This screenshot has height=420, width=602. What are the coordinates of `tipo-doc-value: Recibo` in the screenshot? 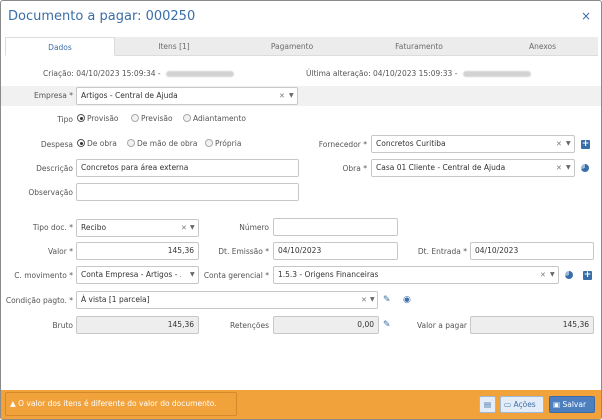 It's located at (94, 227).